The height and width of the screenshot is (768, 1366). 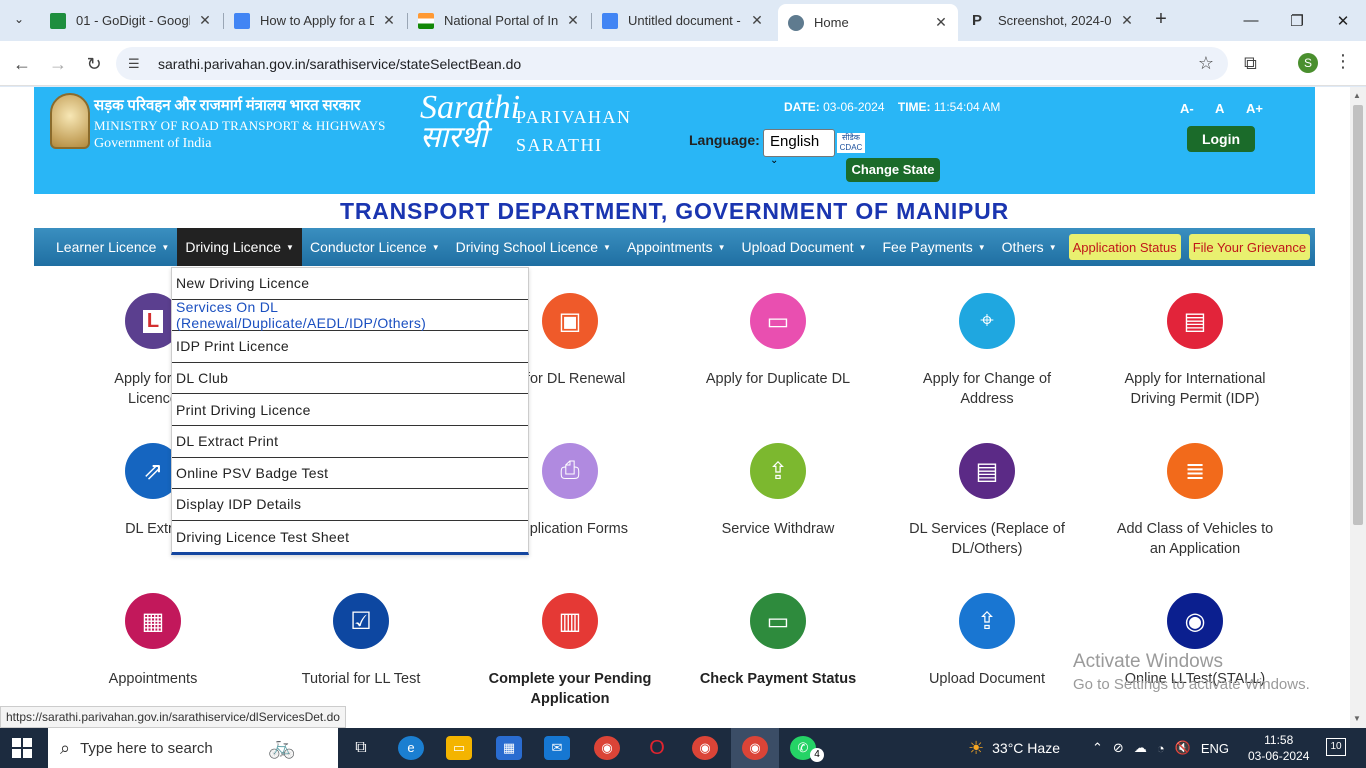 I want to click on service-online-lltest-stall: ◉ Online LLTest(STALL), so click(x=1195, y=641).